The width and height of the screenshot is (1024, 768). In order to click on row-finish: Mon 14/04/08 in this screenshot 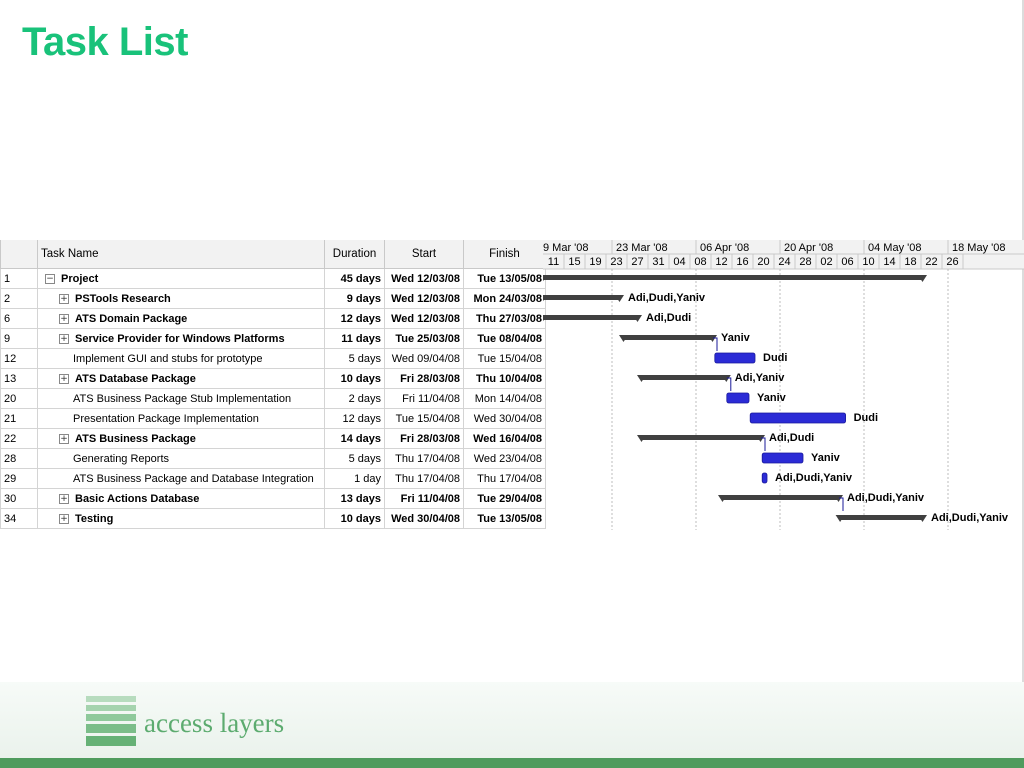, I will do `click(504, 398)`.